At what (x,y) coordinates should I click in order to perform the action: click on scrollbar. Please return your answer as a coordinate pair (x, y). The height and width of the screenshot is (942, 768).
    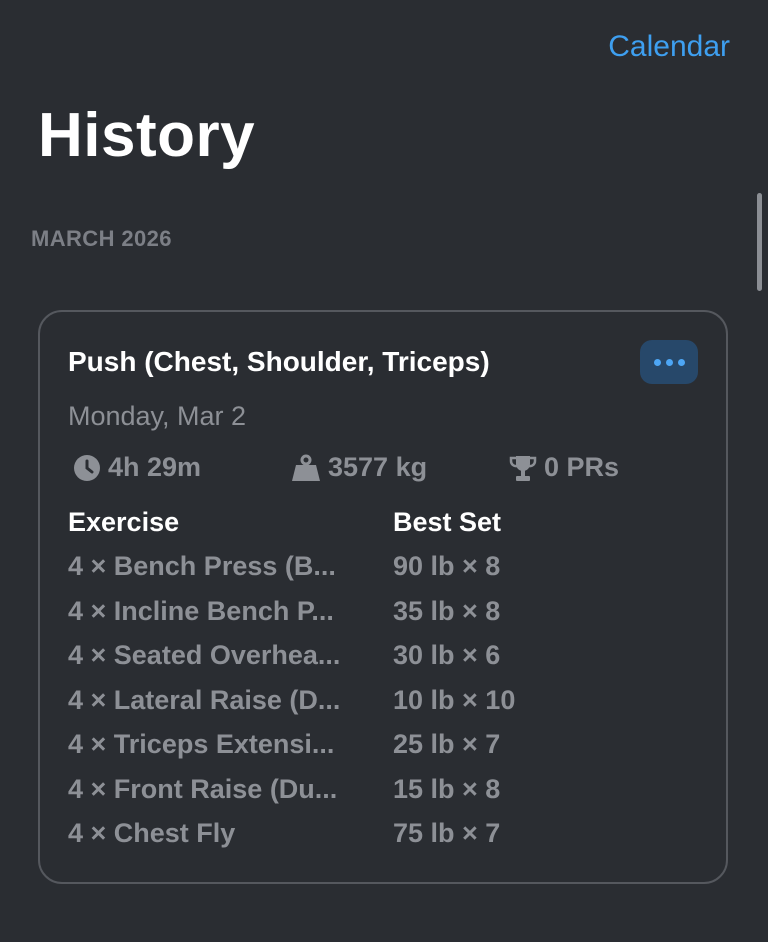
    Looking at the image, I should click on (759, 242).